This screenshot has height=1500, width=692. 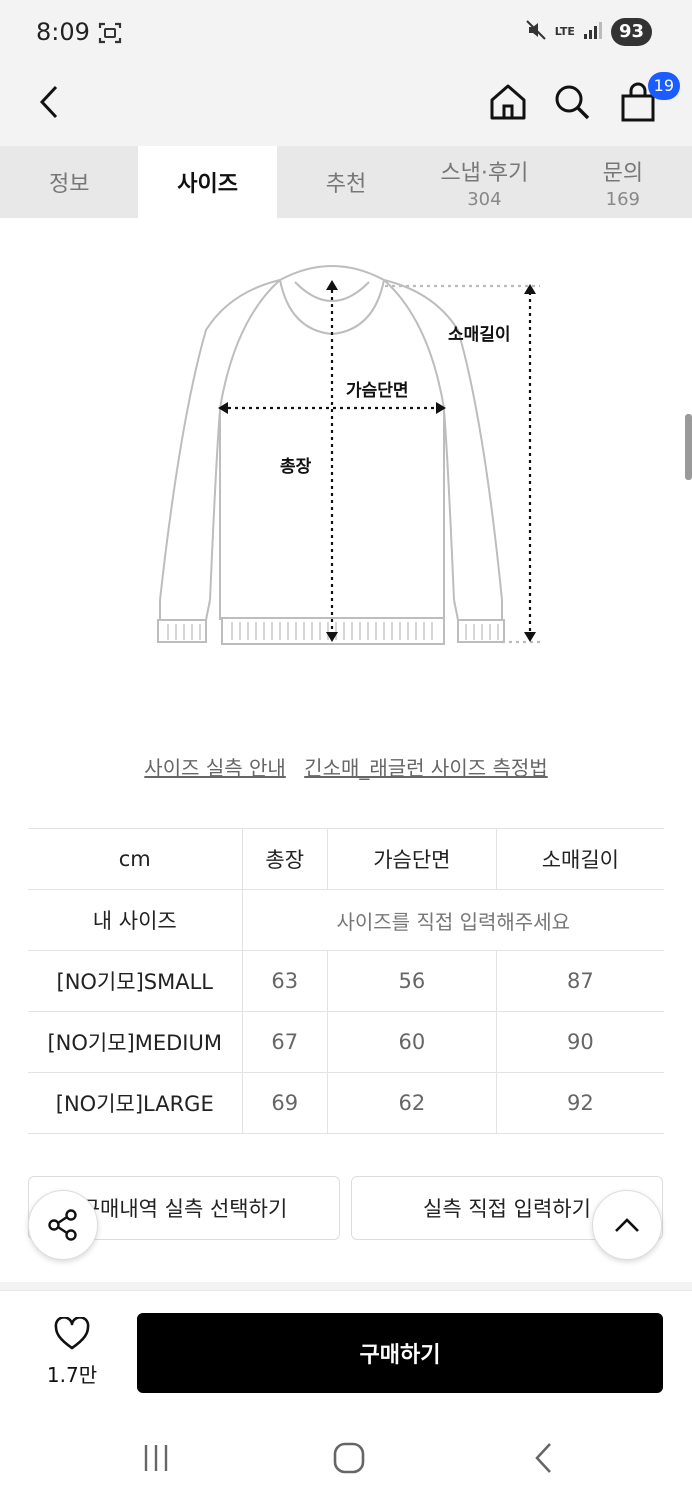 I want to click on status-indicators: LTE 93, so click(x=588, y=32).